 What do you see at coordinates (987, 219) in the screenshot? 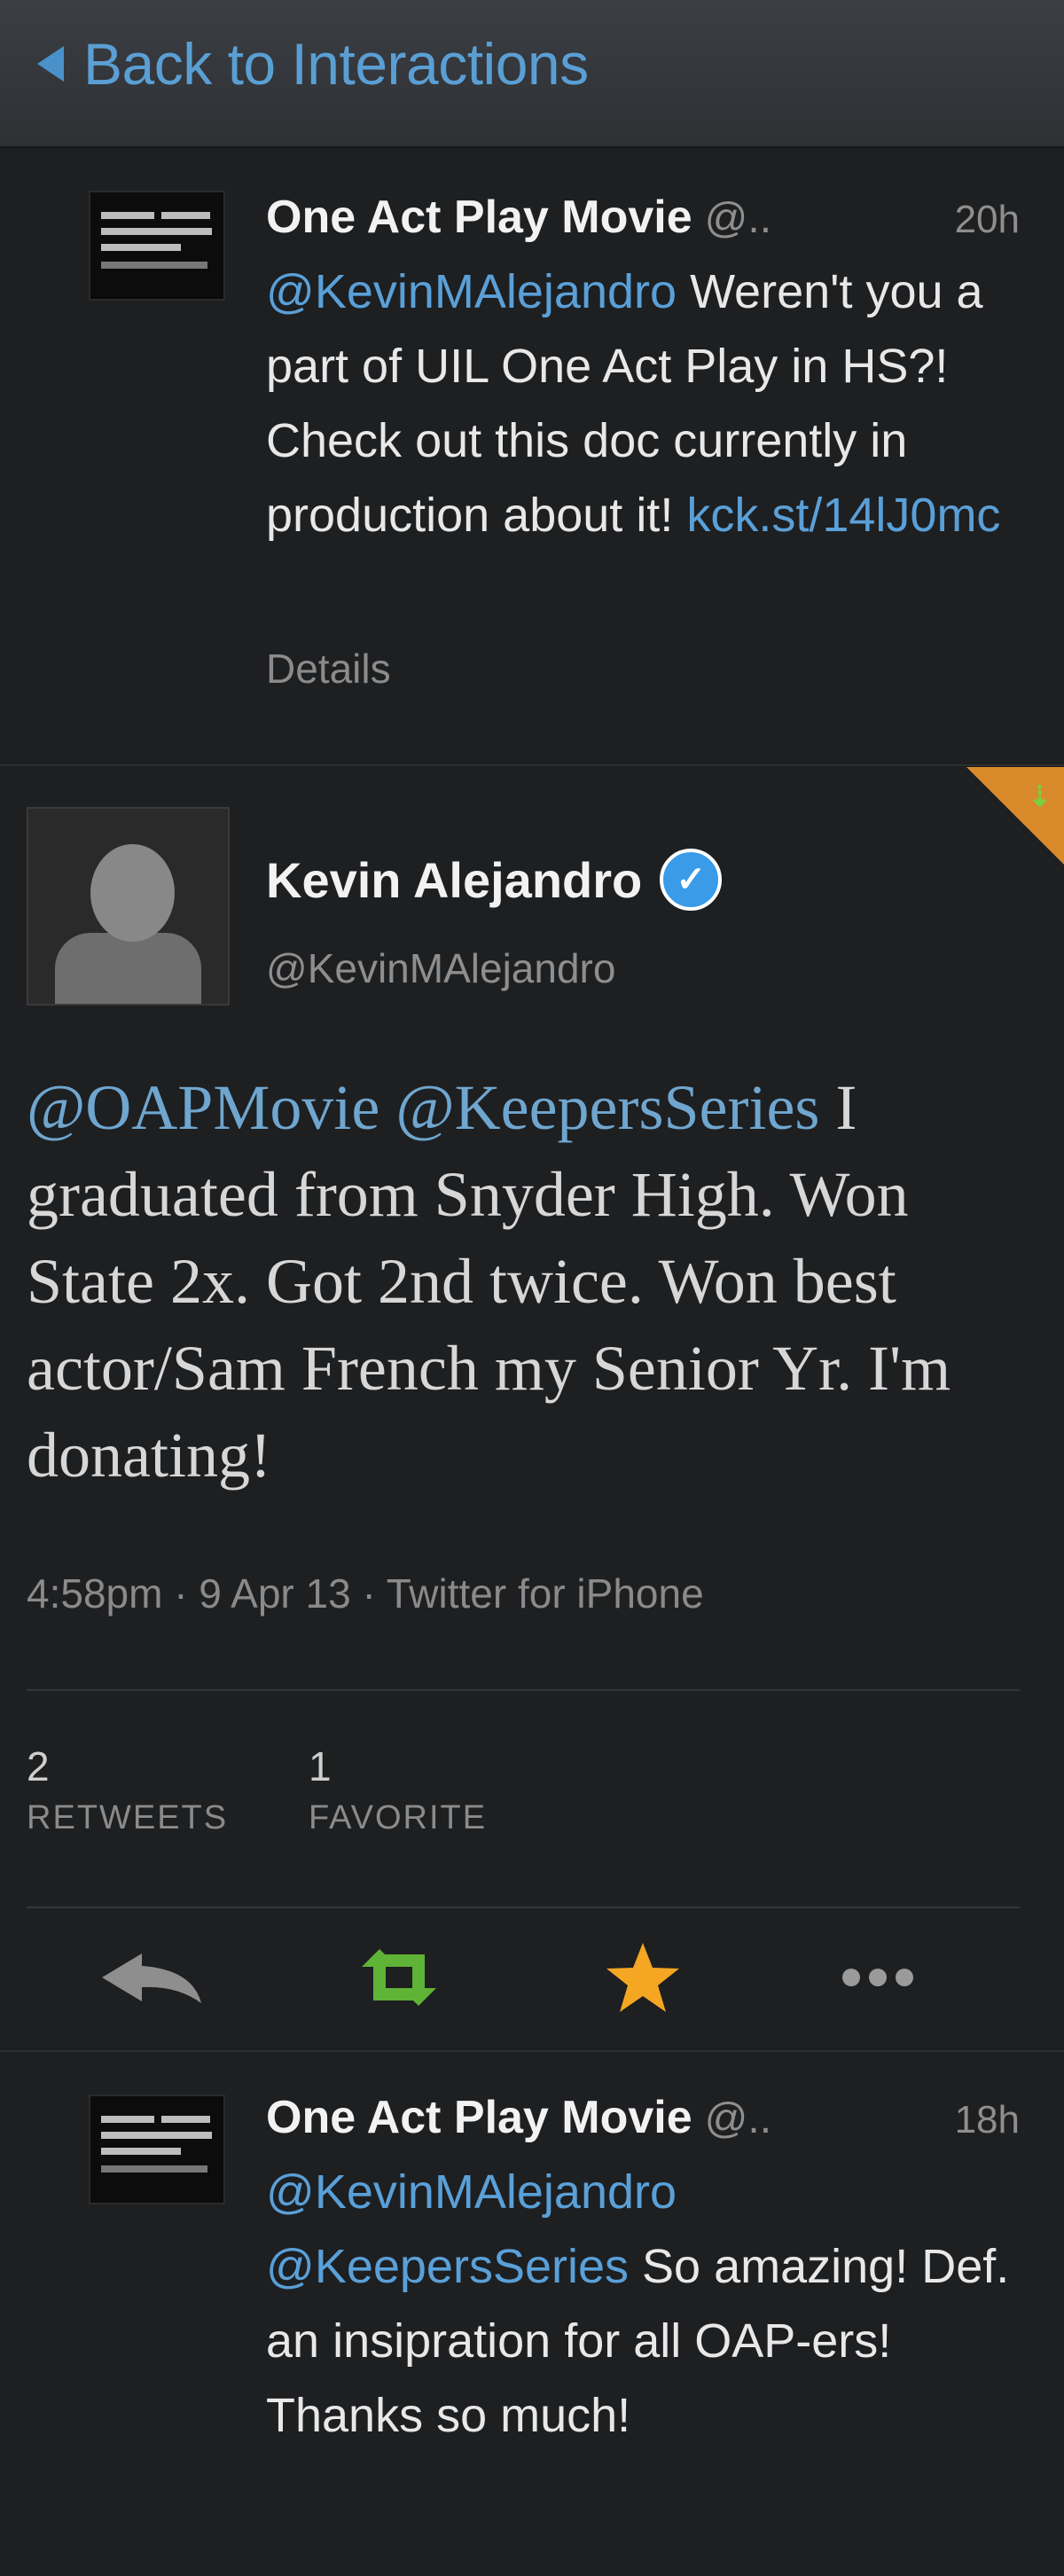
I see `tweet-time: 20h` at bounding box center [987, 219].